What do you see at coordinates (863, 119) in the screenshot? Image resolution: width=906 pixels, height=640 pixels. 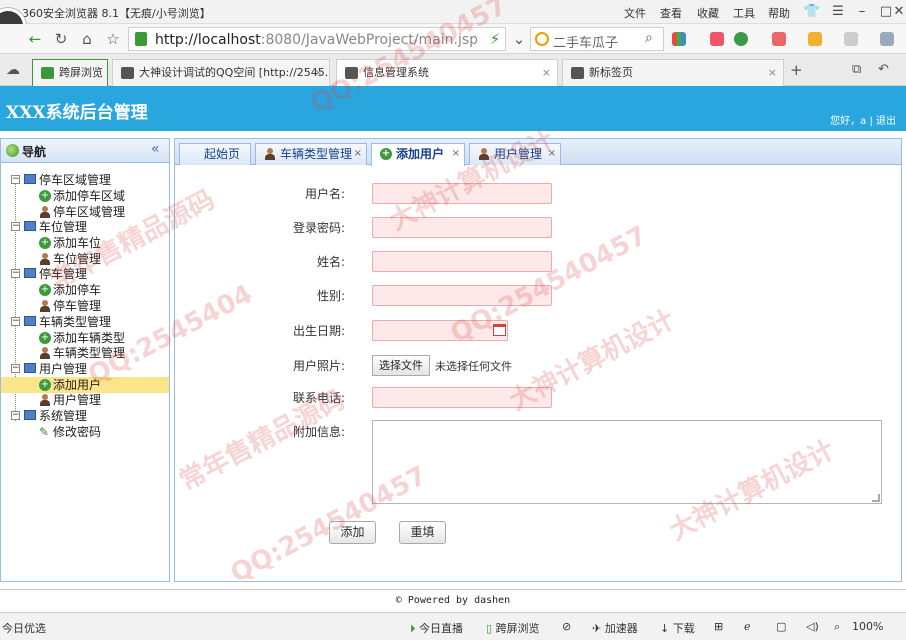 I see `greeting-logout: 您好，a | 退出` at bounding box center [863, 119].